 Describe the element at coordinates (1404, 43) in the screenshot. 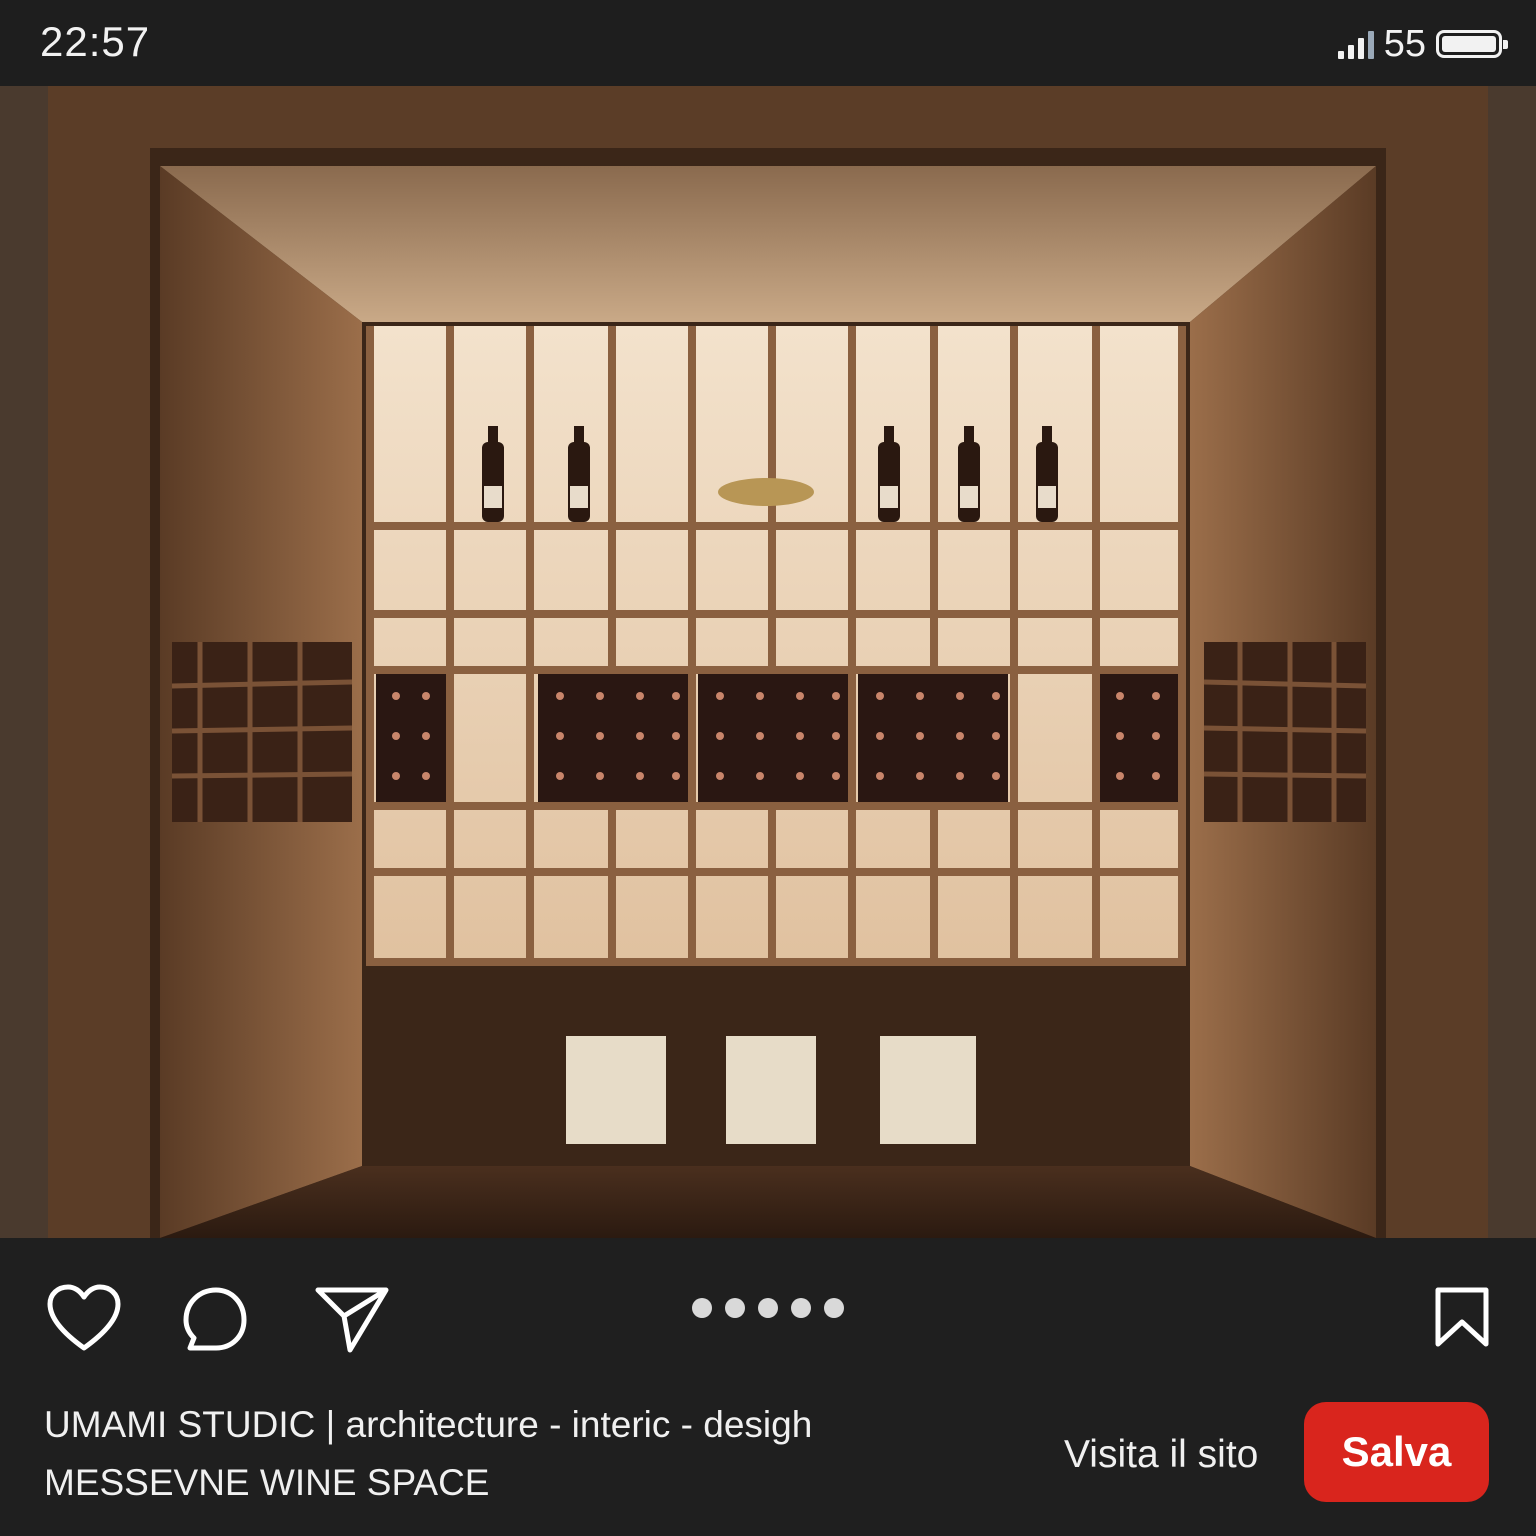

I see `battery-percent: 55` at that location.